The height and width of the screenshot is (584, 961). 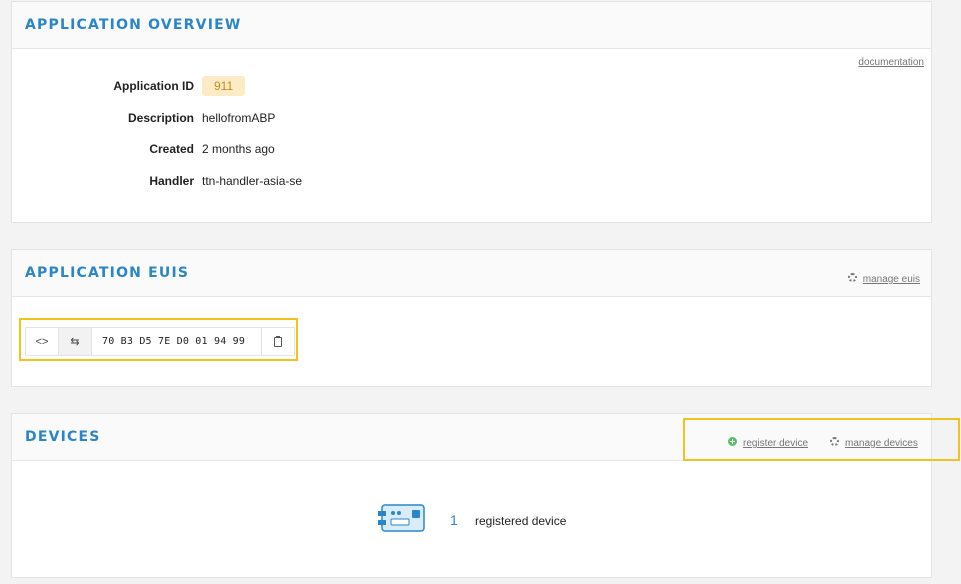 I want to click on byte-order-swap-icon: ⇆, so click(x=75, y=341).